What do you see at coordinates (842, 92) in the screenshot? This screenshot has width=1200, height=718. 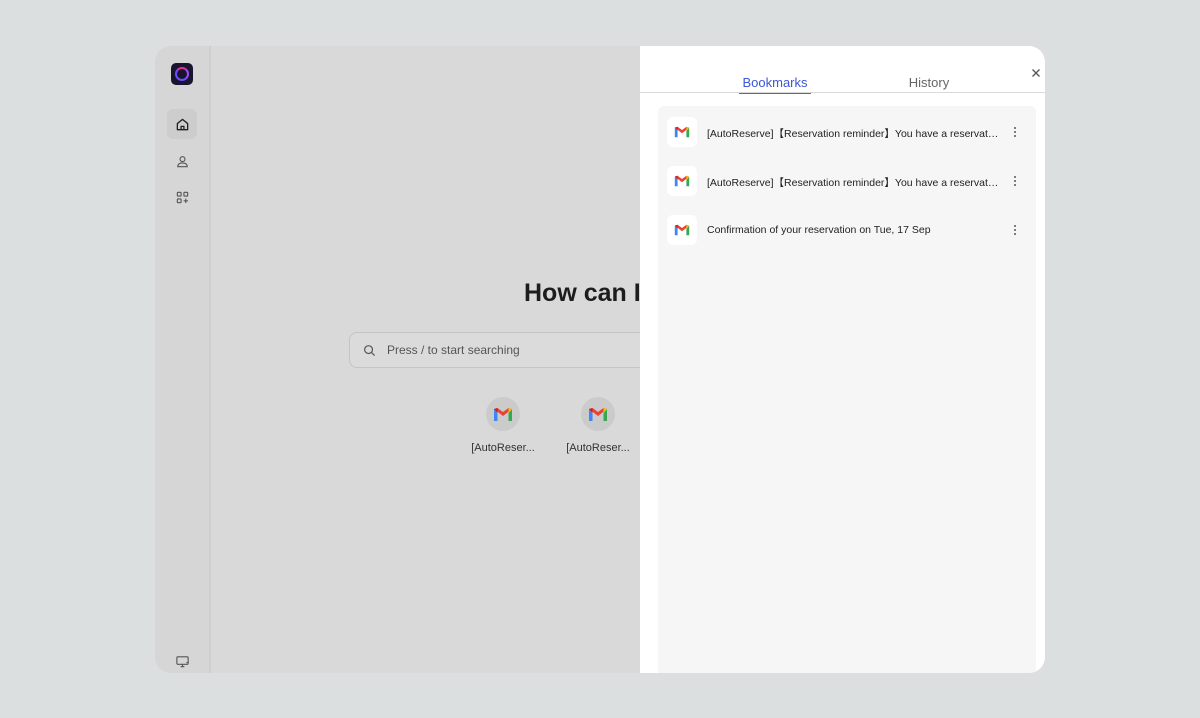 I see `tab-divider` at bounding box center [842, 92].